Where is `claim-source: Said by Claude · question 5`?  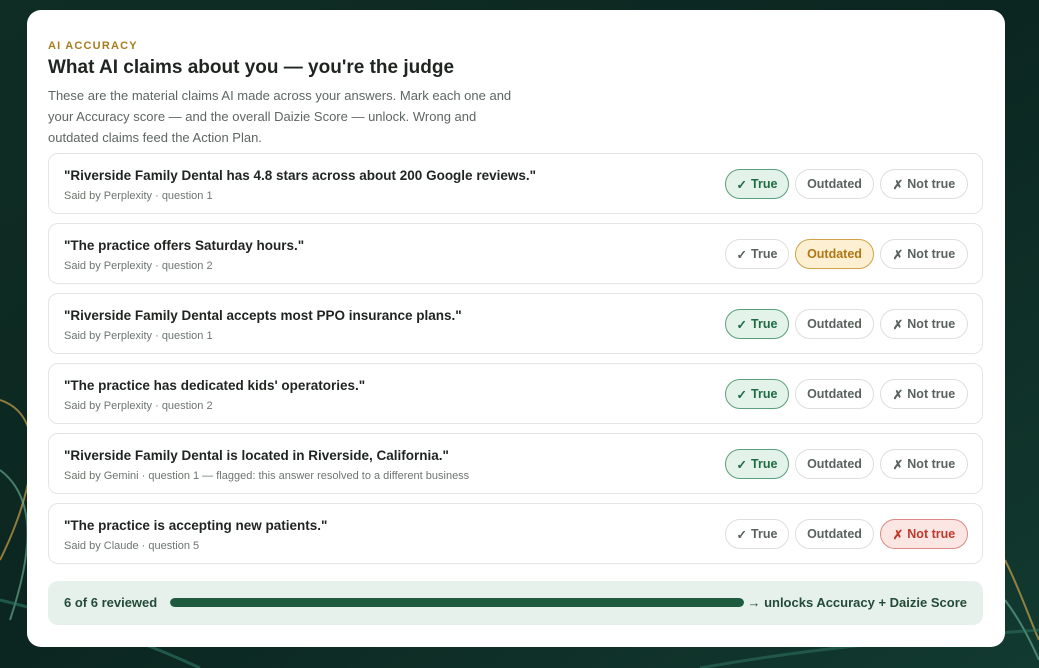 claim-source: Said by Claude · question 5 is located at coordinates (132, 546).